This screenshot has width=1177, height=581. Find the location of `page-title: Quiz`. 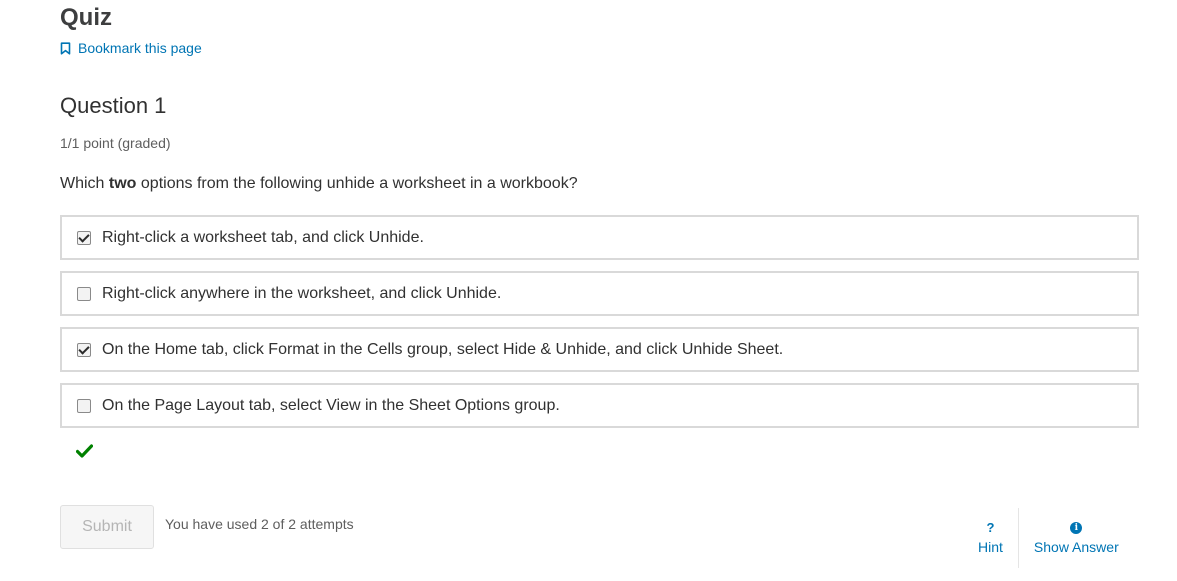

page-title: Quiz is located at coordinates (86, 17).